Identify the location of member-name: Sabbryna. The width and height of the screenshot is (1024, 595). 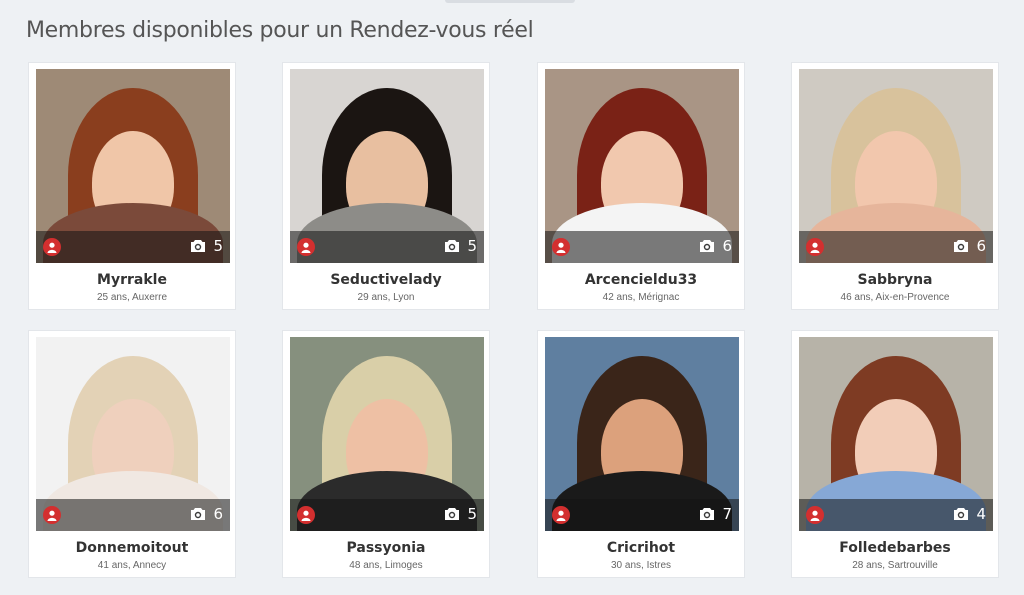
(895, 280).